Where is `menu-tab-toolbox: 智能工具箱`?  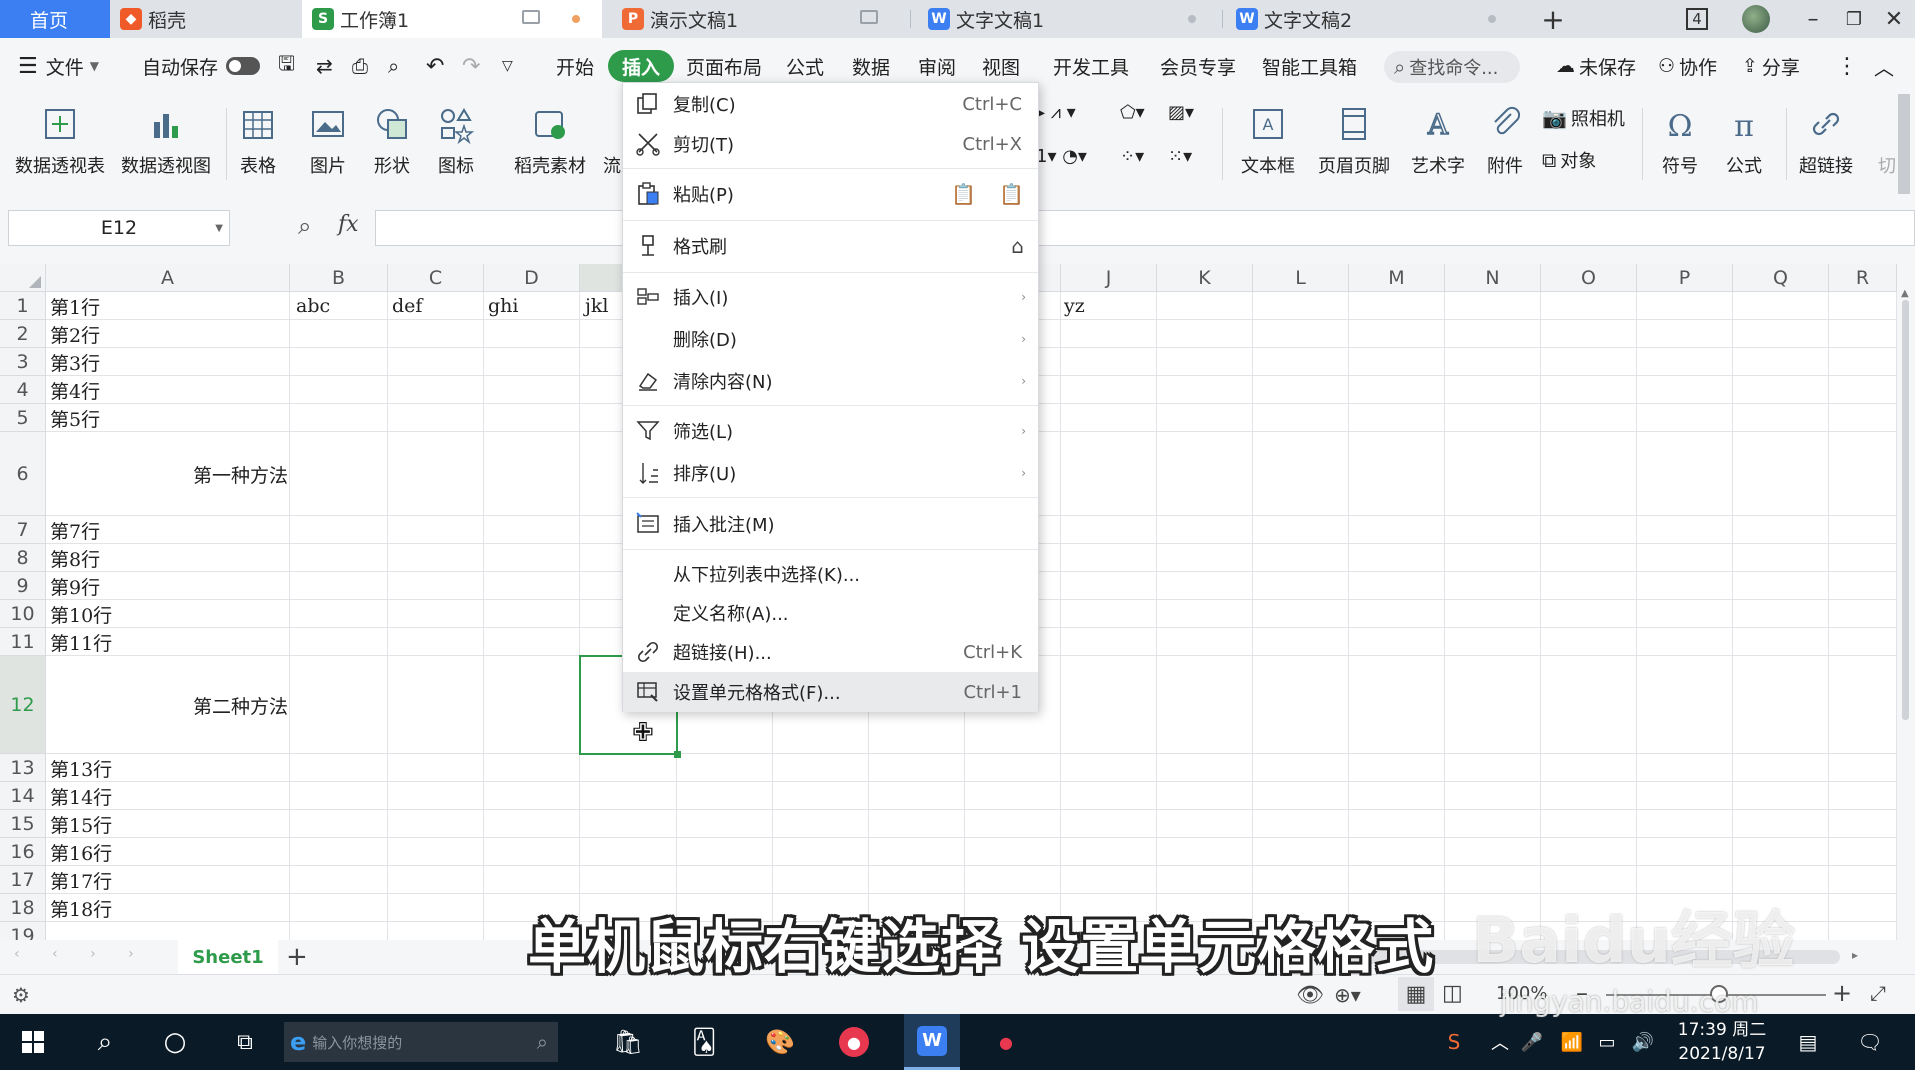
menu-tab-toolbox: 智能工具箱 is located at coordinates (1309, 66).